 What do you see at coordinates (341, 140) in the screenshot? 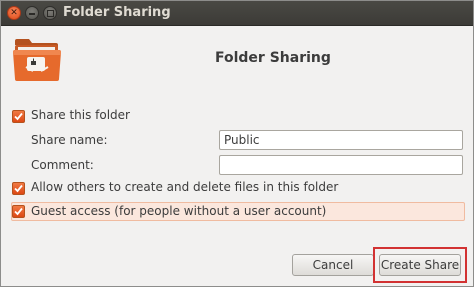
I see `share-name-field: Public` at bounding box center [341, 140].